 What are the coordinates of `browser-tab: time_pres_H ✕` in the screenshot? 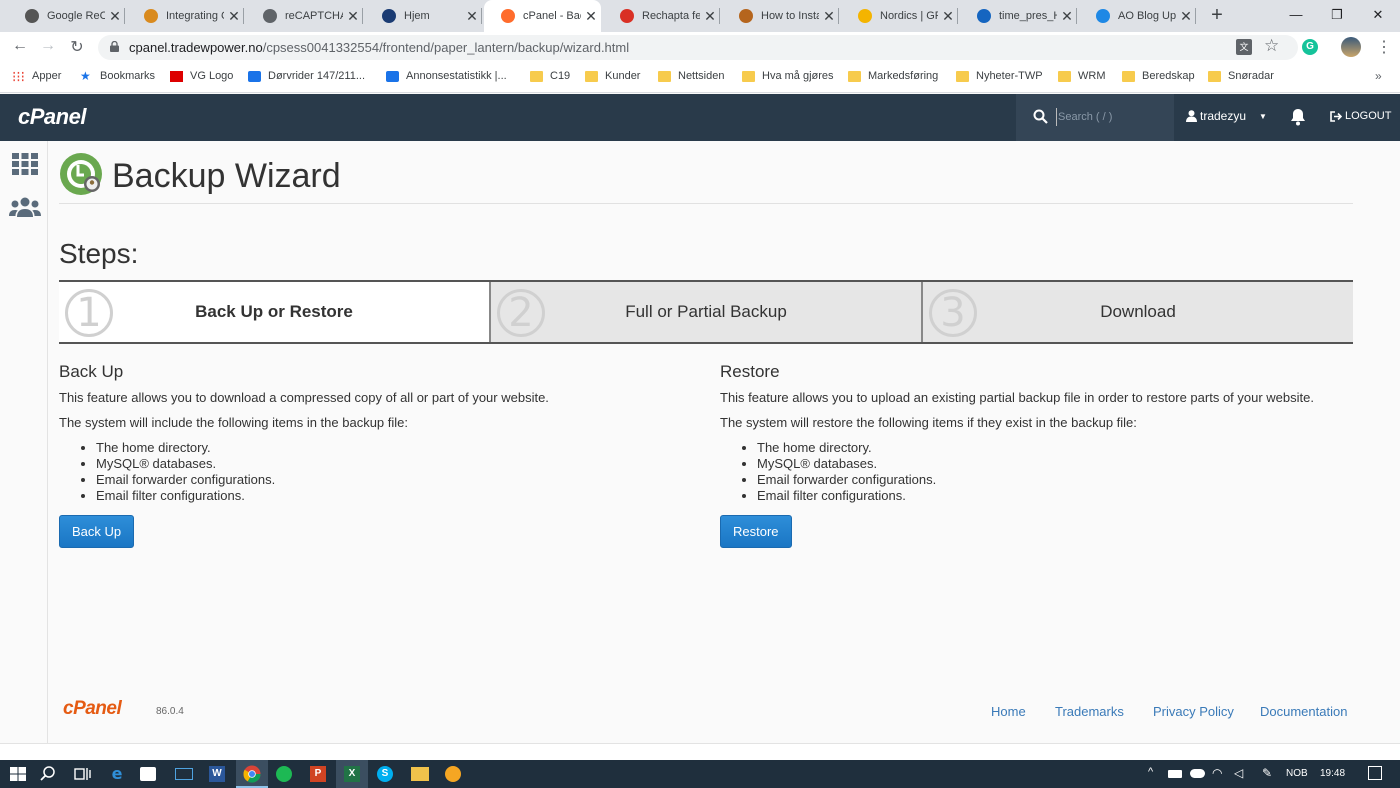 It's located at (1018, 16).